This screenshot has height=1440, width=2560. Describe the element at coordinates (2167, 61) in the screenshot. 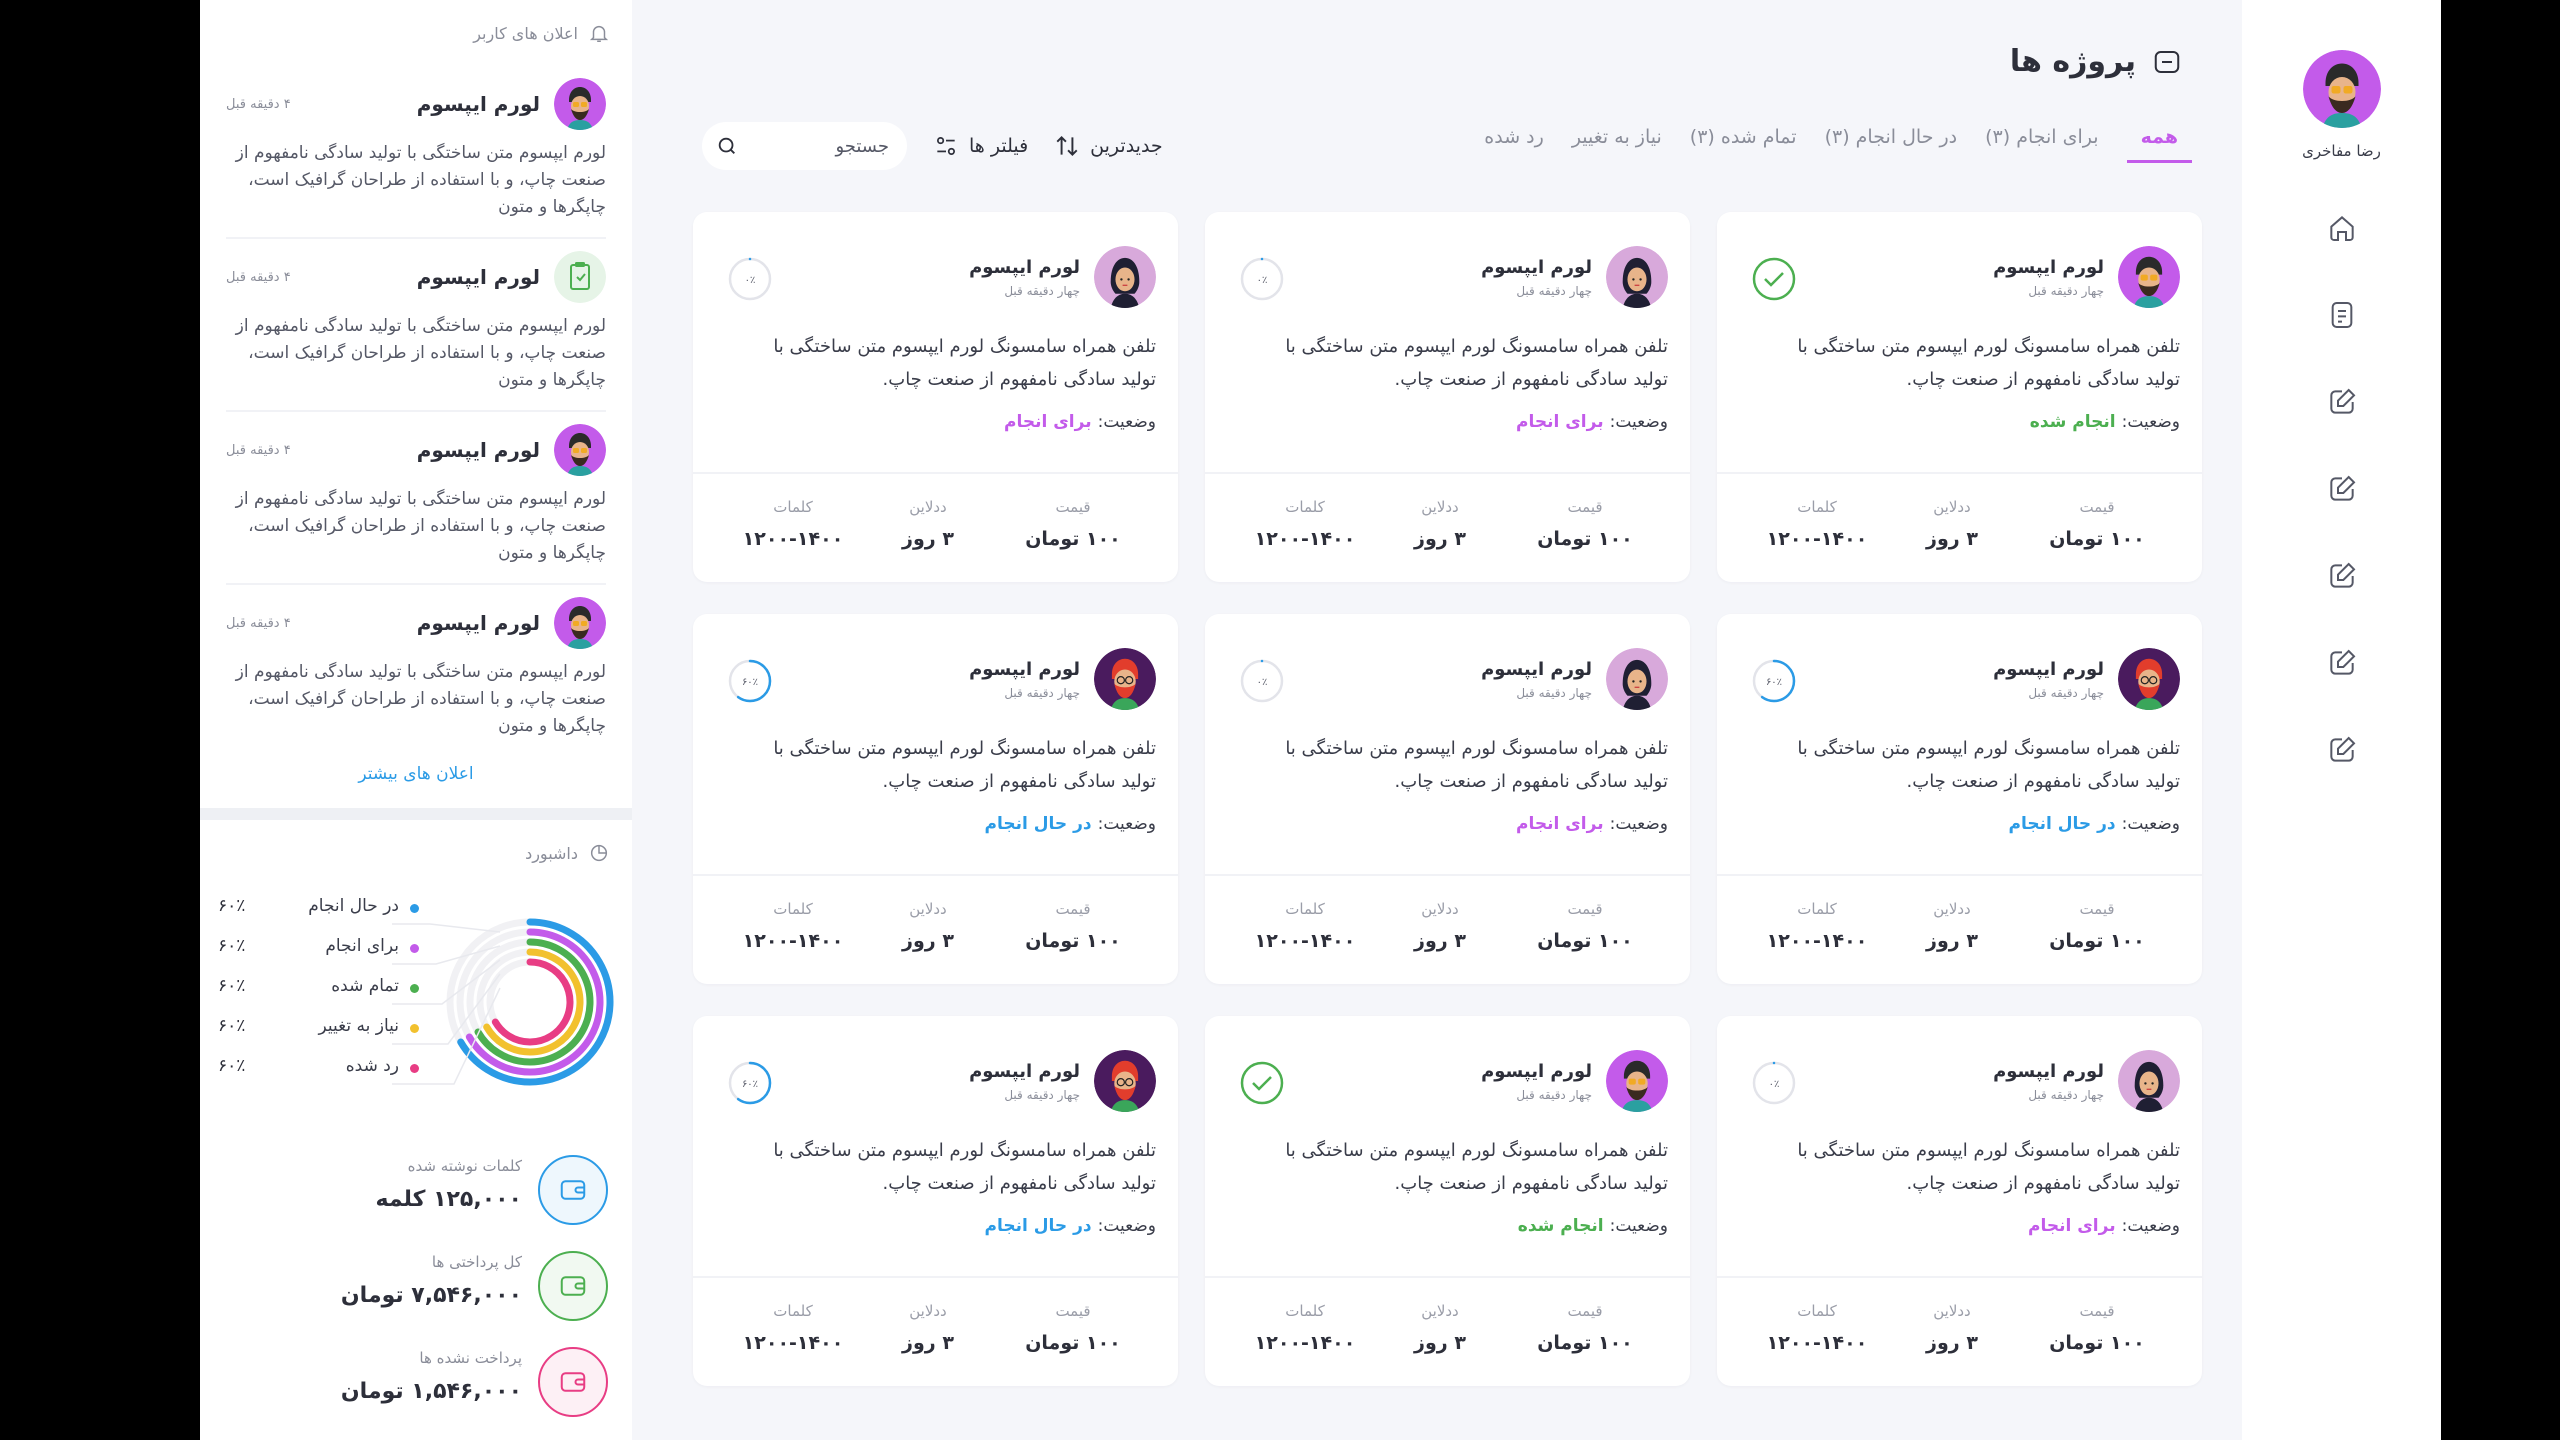

I see `folder-icon` at that location.